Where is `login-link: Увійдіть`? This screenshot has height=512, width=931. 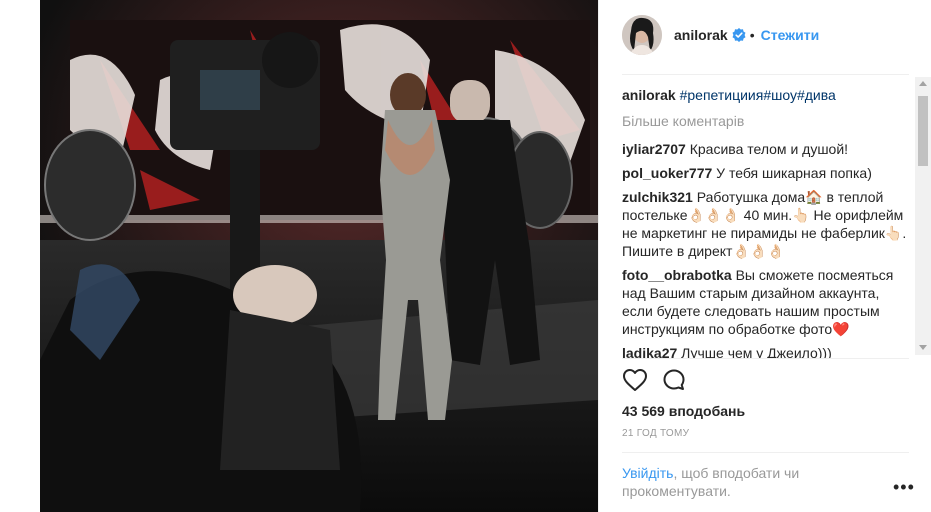 login-link: Увійдіть is located at coordinates (647, 473).